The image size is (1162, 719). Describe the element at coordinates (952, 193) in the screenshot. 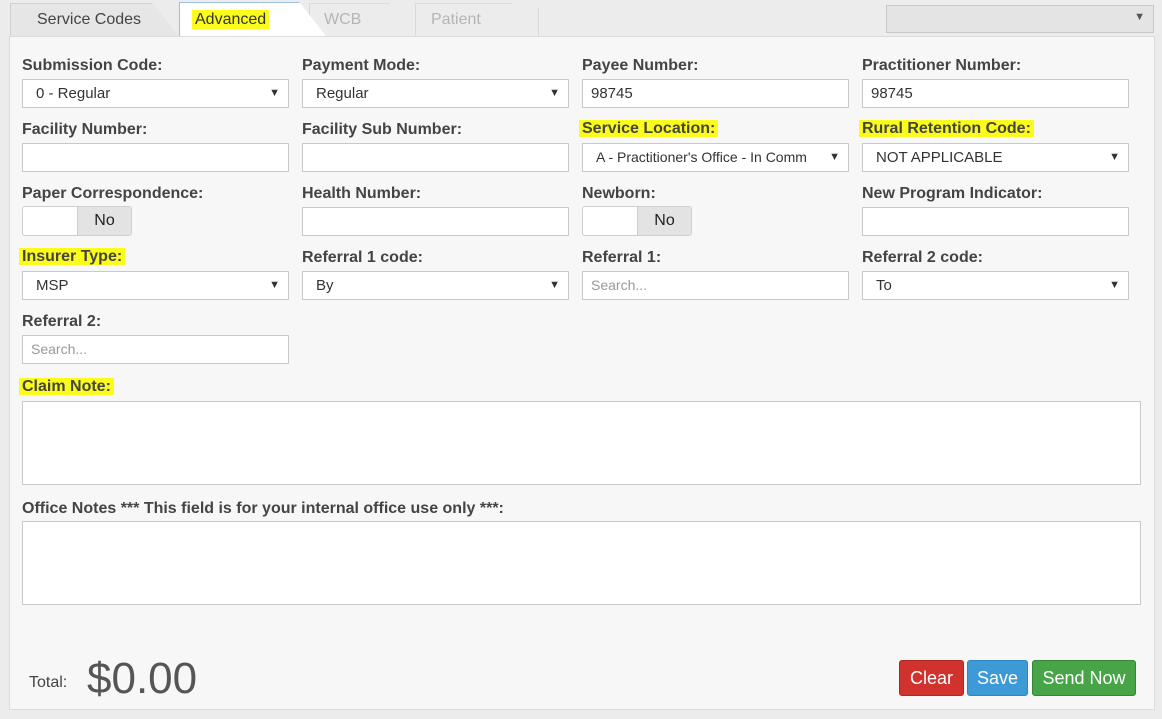

I see `new-program-indicator-label: New Program Indicator:` at that location.